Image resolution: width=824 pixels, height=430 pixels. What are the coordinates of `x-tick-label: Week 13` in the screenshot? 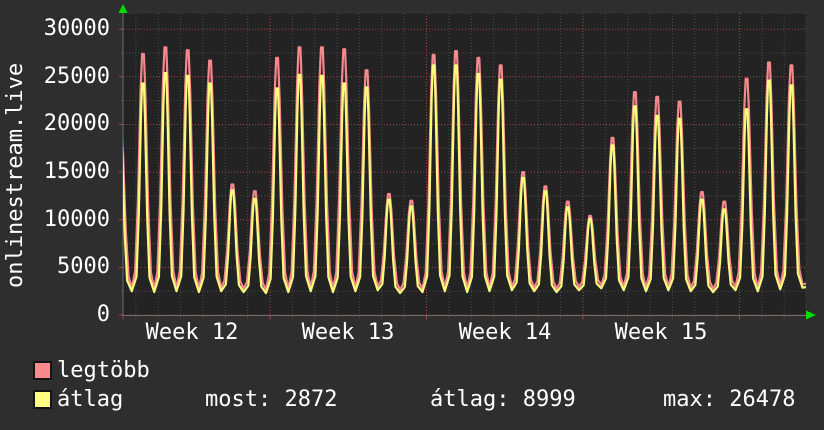 It's located at (348, 332).